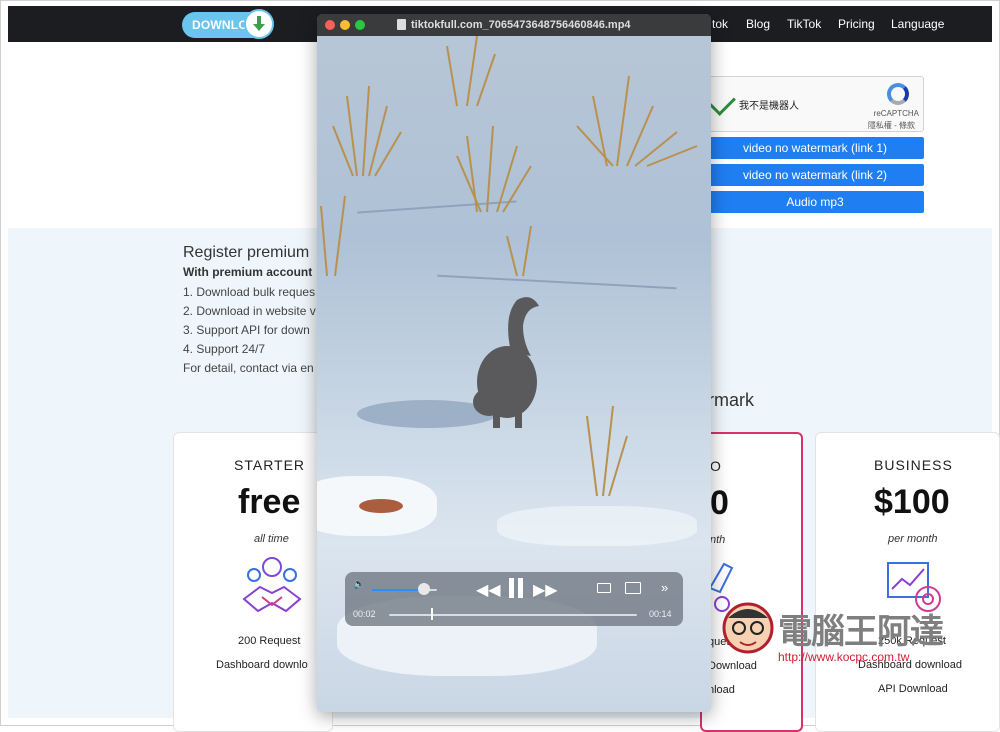 This screenshot has width=1000, height=732. Describe the element at coordinates (633, 588) in the screenshot. I see `picture-in-picture-icon` at that location.